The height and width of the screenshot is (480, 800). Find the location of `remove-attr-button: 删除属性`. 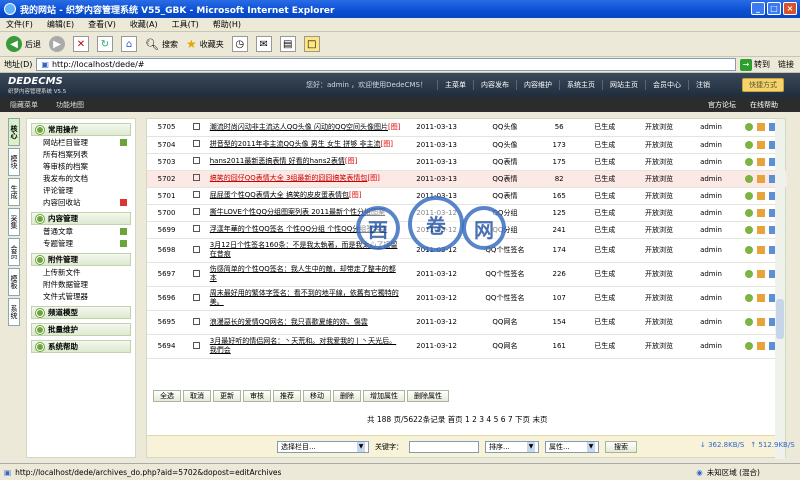

remove-attr-button: 删除属性 is located at coordinates (428, 396).